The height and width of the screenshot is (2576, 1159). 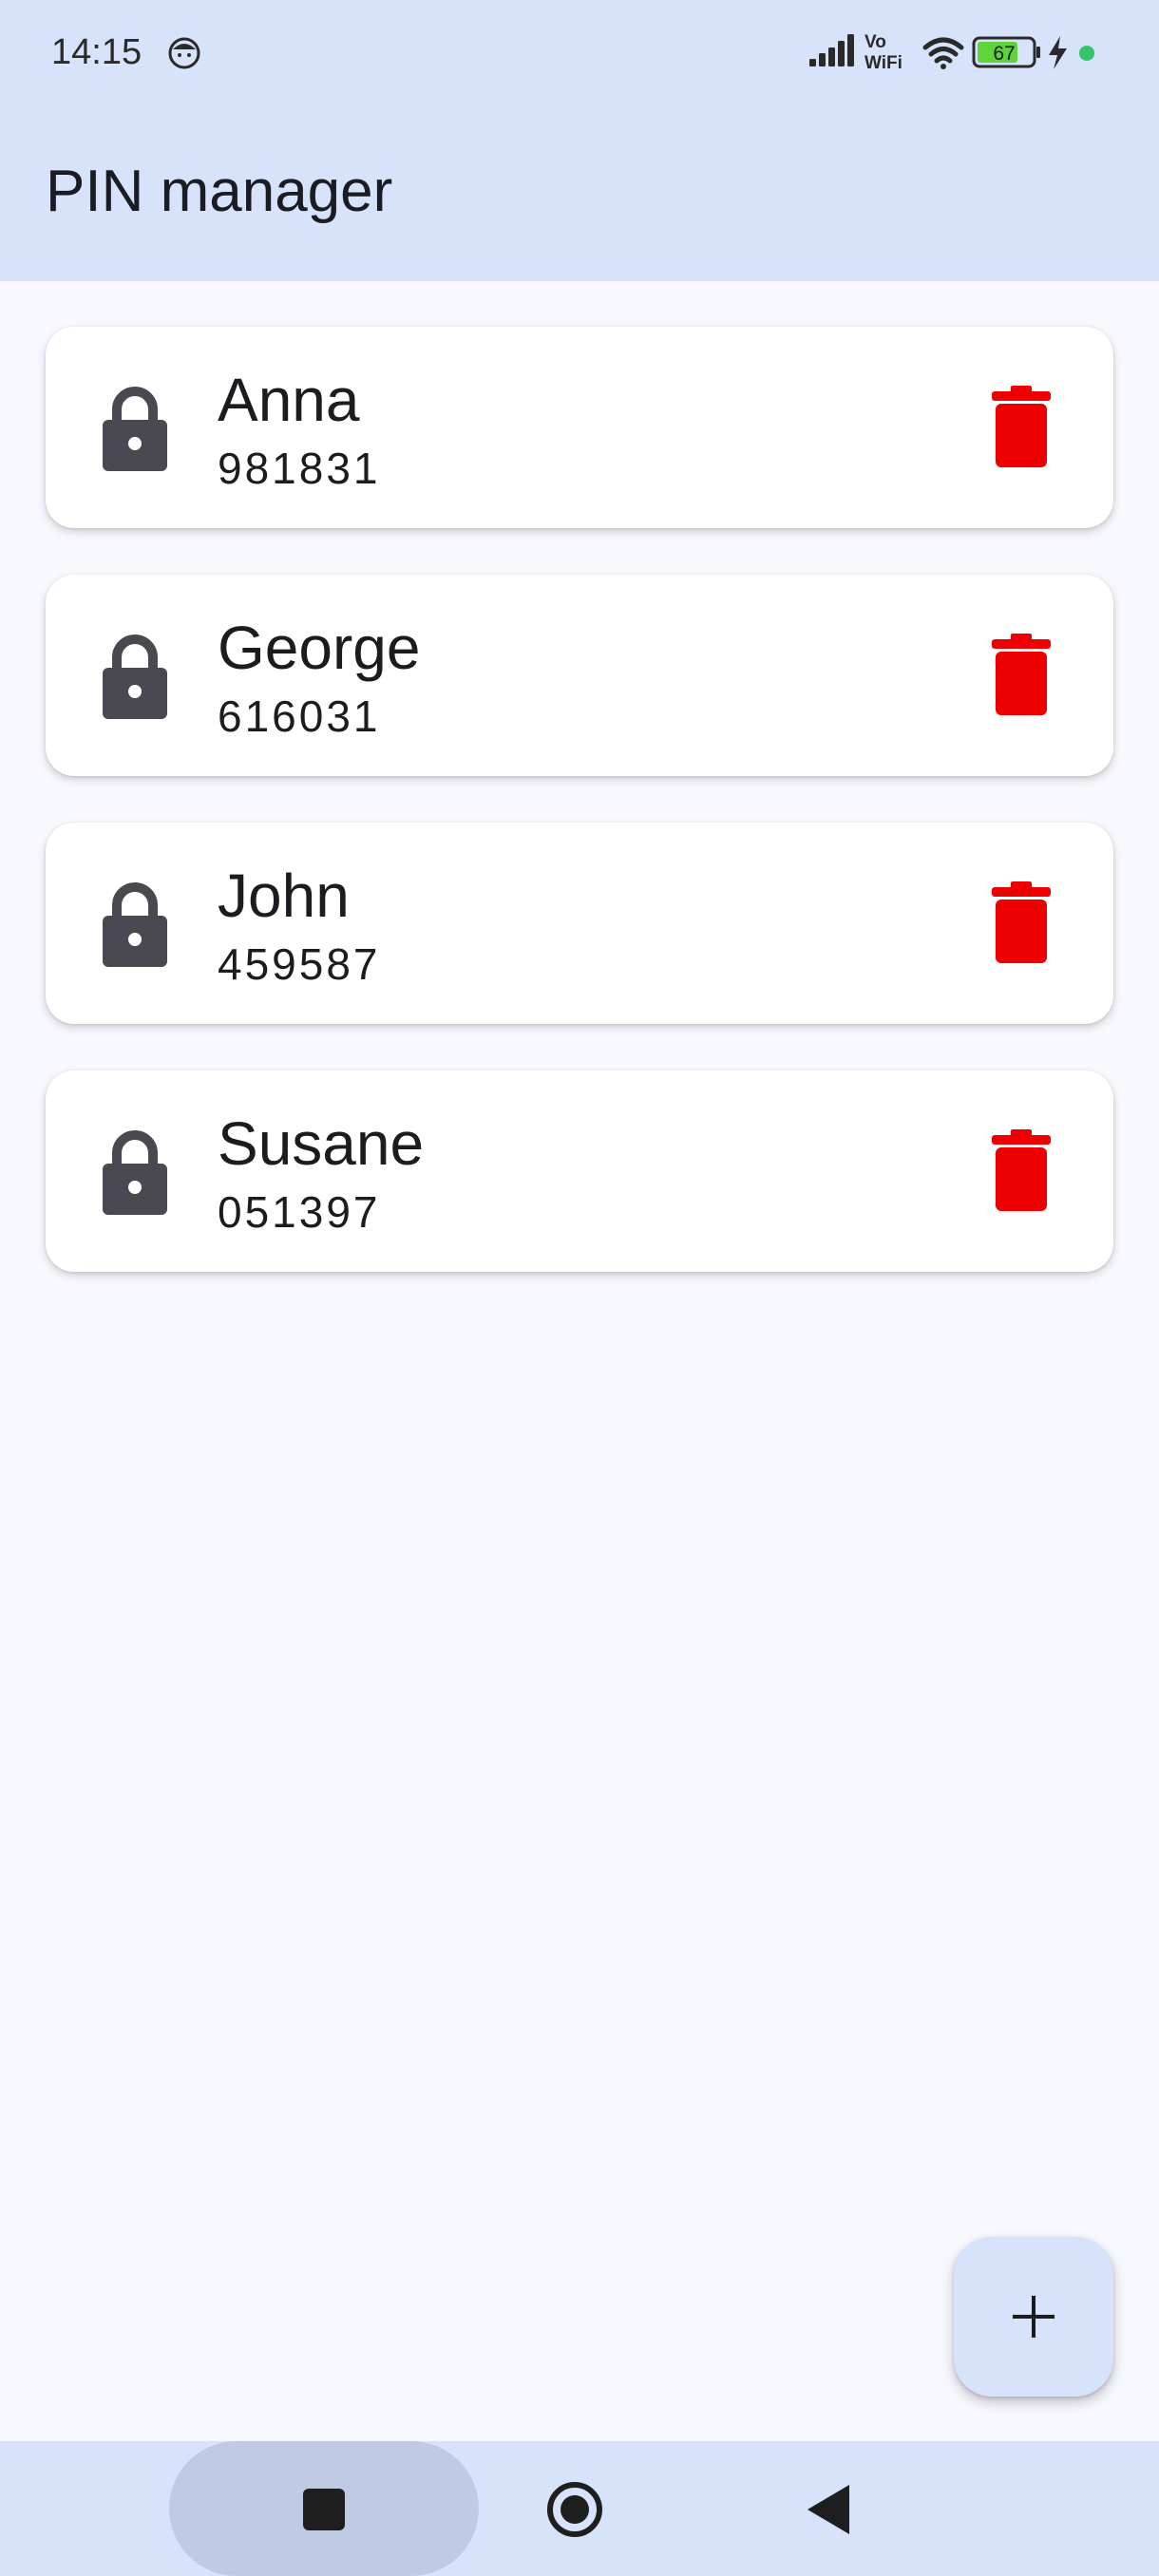 I want to click on system-nav-bar, so click(x=579, y=2508).